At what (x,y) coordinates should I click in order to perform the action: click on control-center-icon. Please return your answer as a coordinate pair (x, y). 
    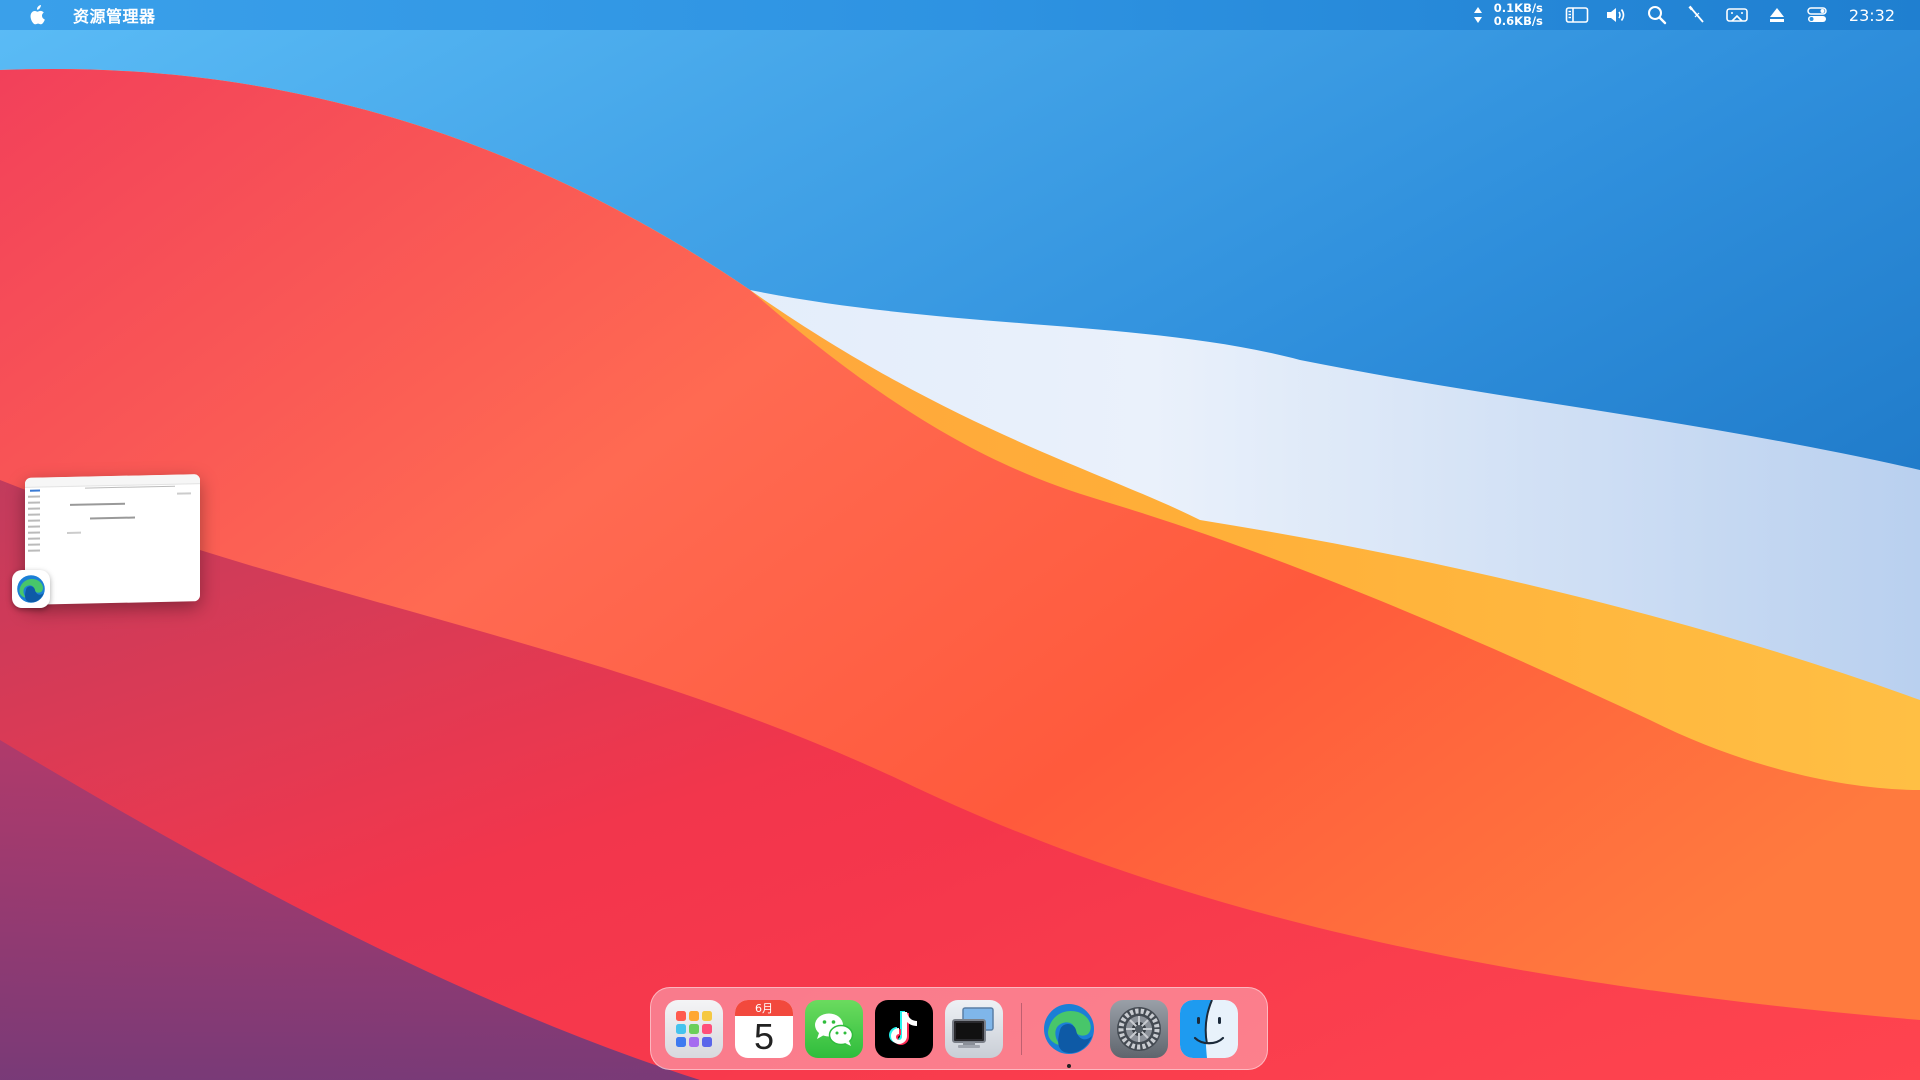
    Looking at the image, I should click on (1817, 15).